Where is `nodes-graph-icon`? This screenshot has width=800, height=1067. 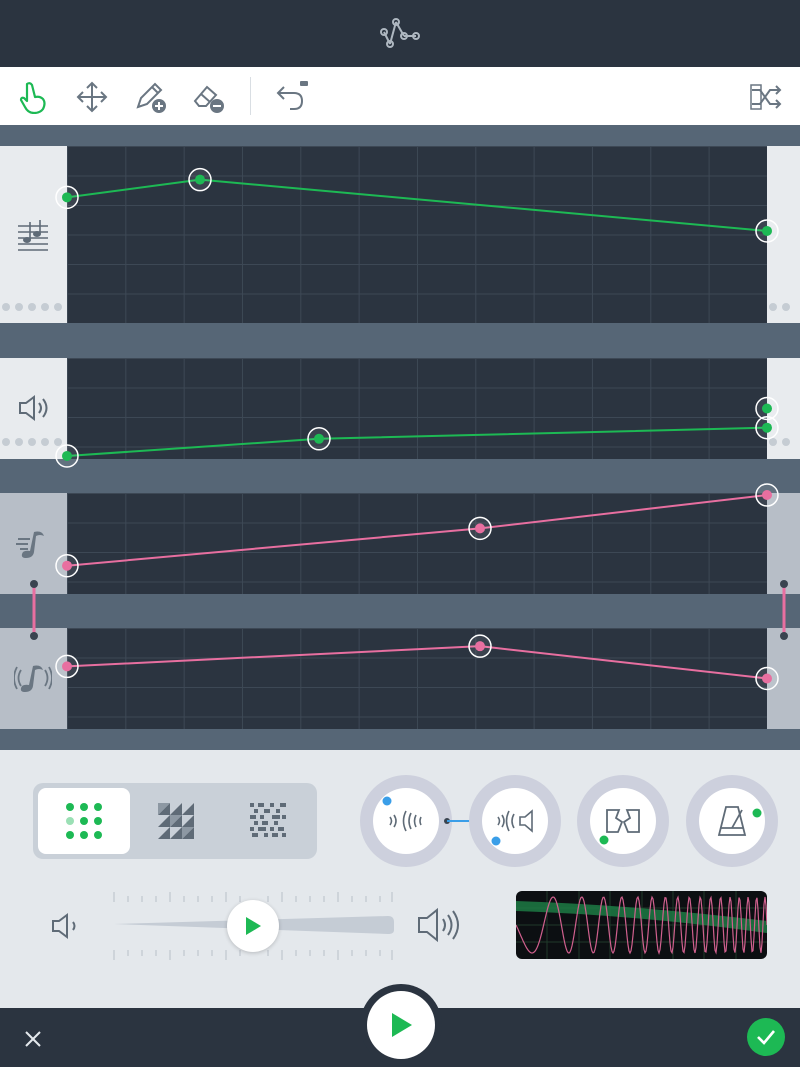
nodes-graph-icon is located at coordinates (400, 33).